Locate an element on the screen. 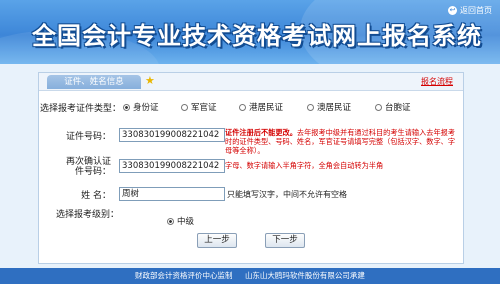 Image resolution: width=500 pixels, height=284 pixels. radio-intermediate-level: 中级 is located at coordinates (180, 221).